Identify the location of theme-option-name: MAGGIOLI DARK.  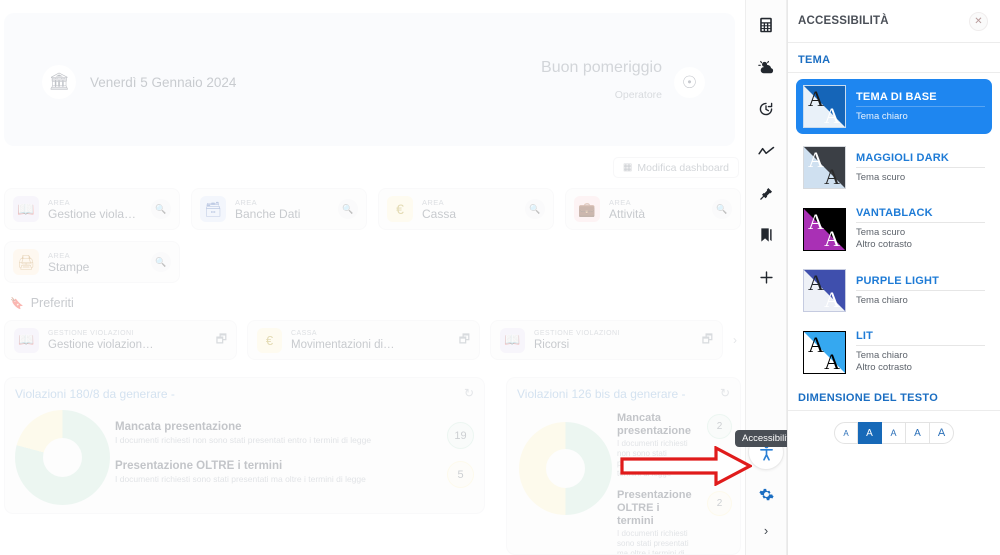
(903, 157).